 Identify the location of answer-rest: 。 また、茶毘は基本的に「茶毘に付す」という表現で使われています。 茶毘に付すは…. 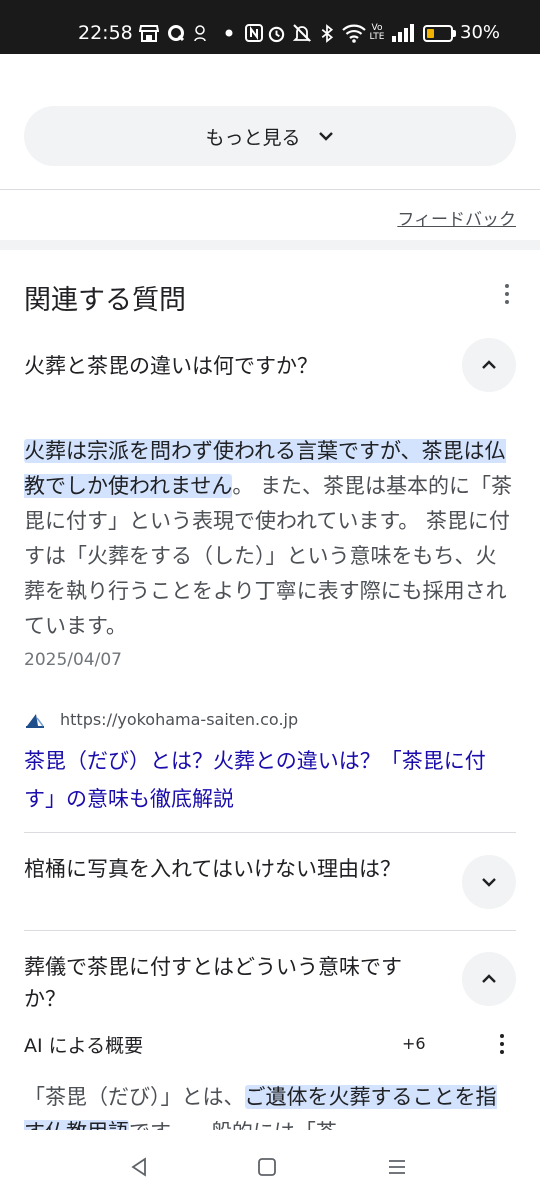
(268, 556).